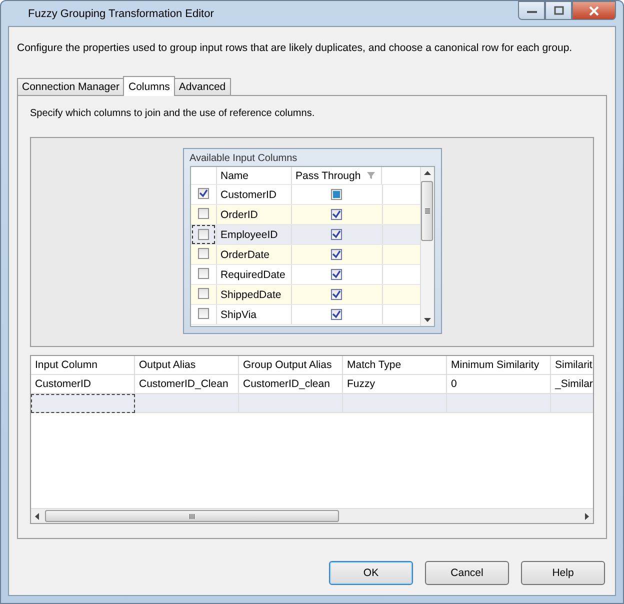 The height and width of the screenshot is (604, 624). What do you see at coordinates (294, 48) in the screenshot?
I see `description-text: Configure the properties used to group input rows that are likely duplicates, and choose a canonical row for each group.` at bounding box center [294, 48].